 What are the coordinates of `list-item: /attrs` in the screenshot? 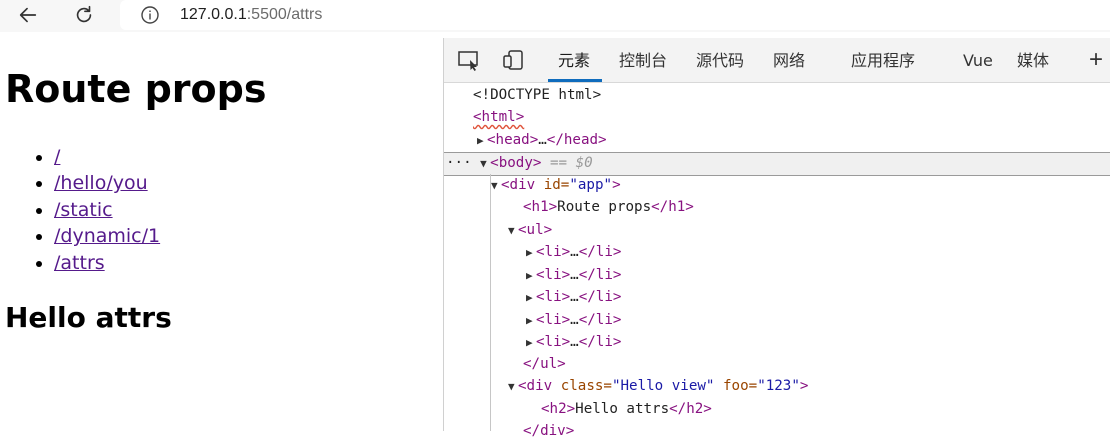 It's located at (107, 263).